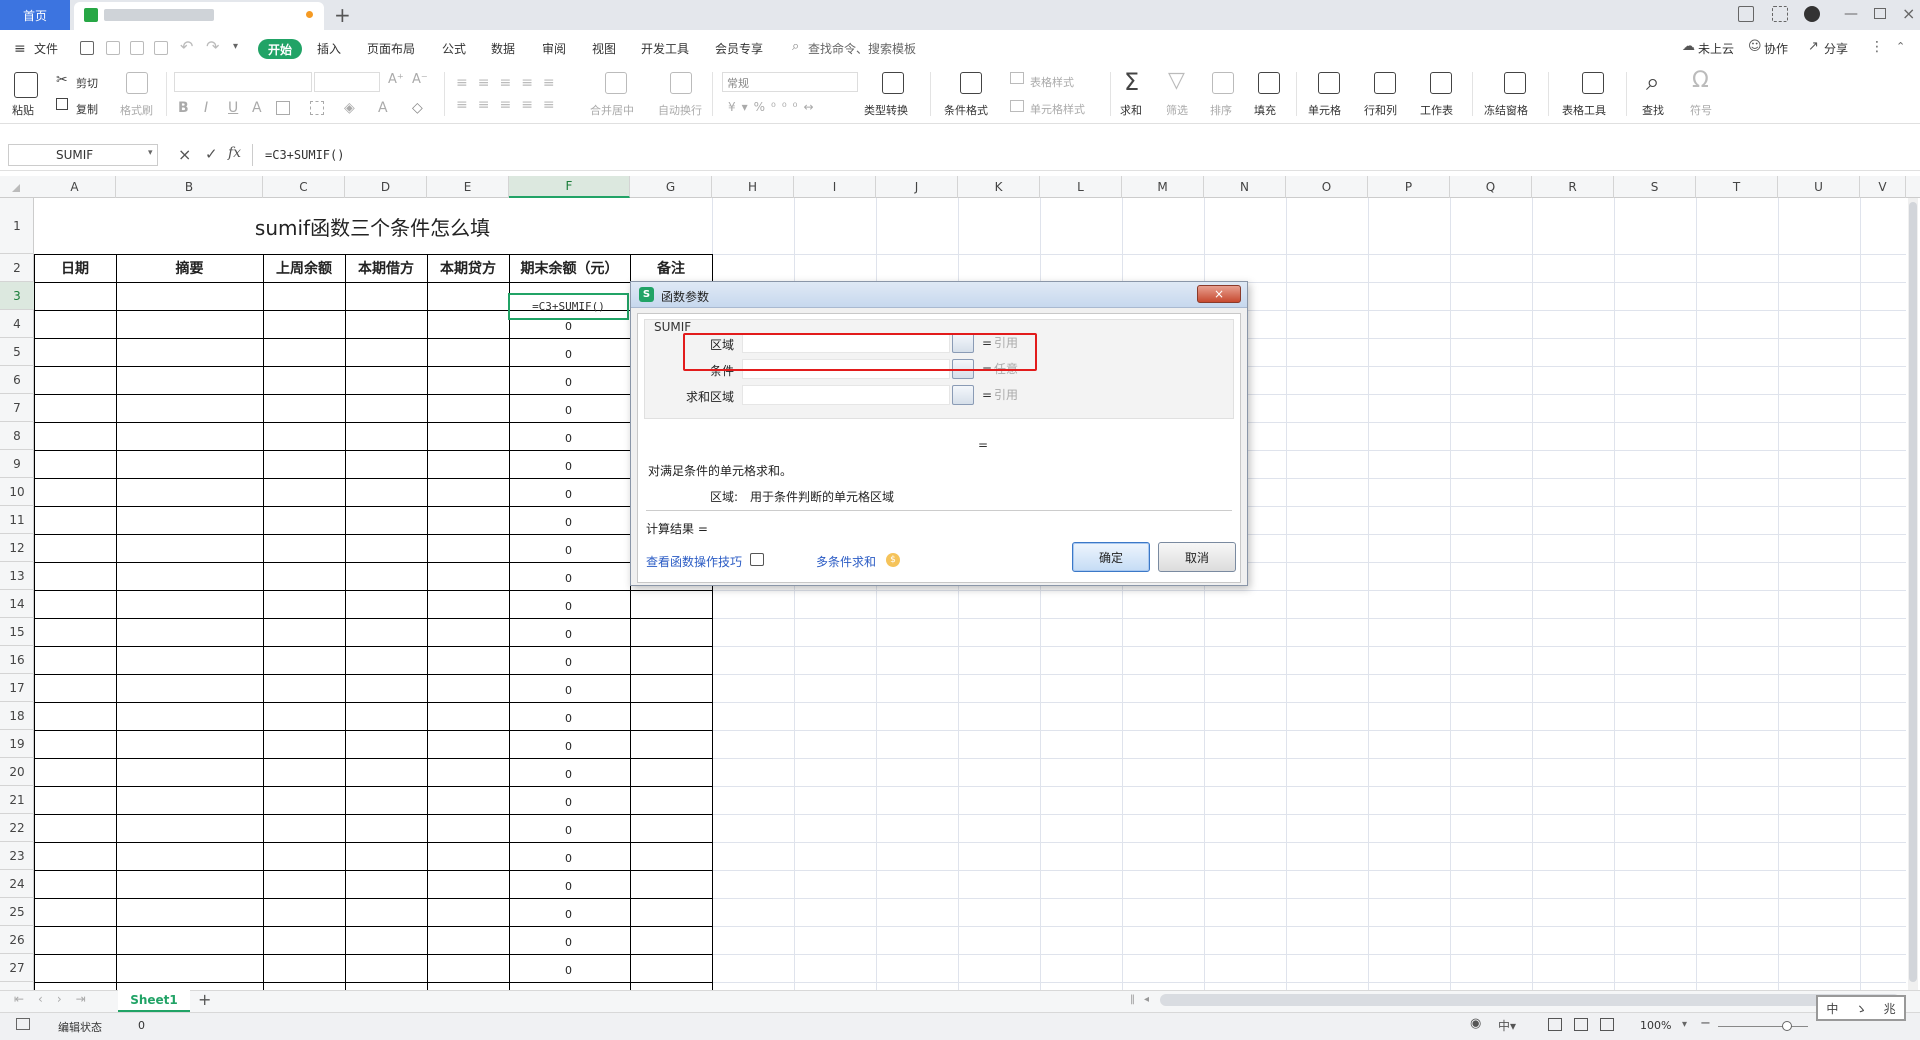 The width and height of the screenshot is (1920, 1040). What do you see at coordinates (568, 634) in the screenshot?
I see `cell-f15: 0` at bounding box center [568, 634].